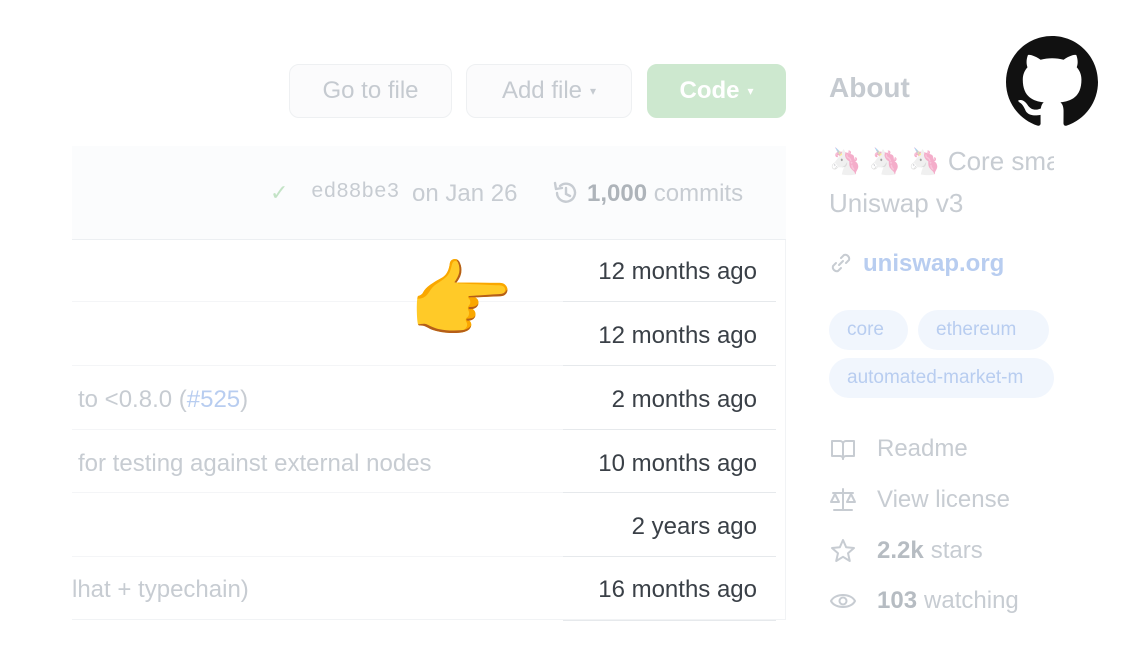 The image size is (1140, 646). I want to click on commits-link: 1,000 commits, so click(665, 194).